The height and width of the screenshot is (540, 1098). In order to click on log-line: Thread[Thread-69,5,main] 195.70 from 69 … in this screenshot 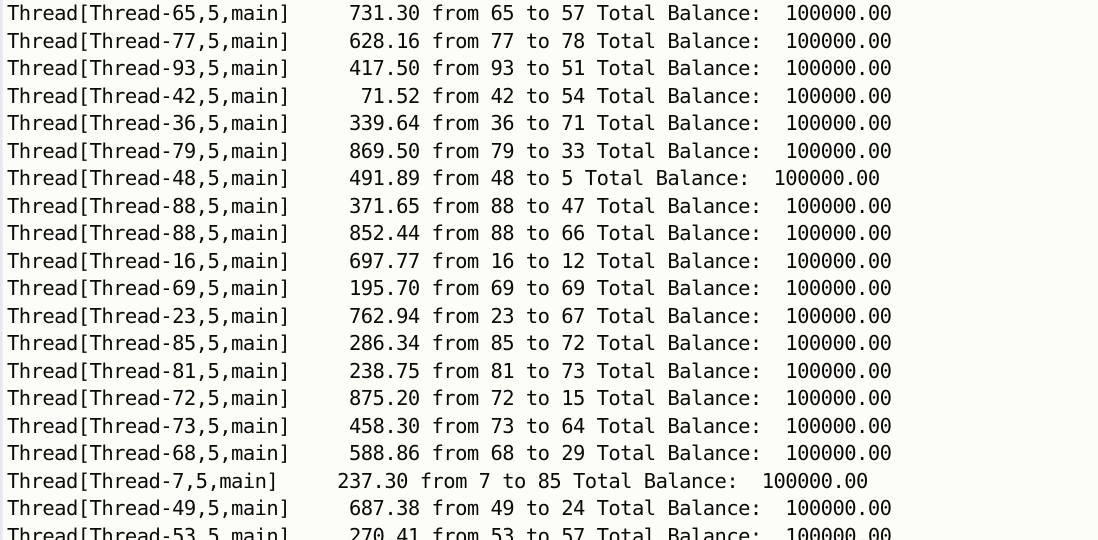, I will do `click(449, 288)`.